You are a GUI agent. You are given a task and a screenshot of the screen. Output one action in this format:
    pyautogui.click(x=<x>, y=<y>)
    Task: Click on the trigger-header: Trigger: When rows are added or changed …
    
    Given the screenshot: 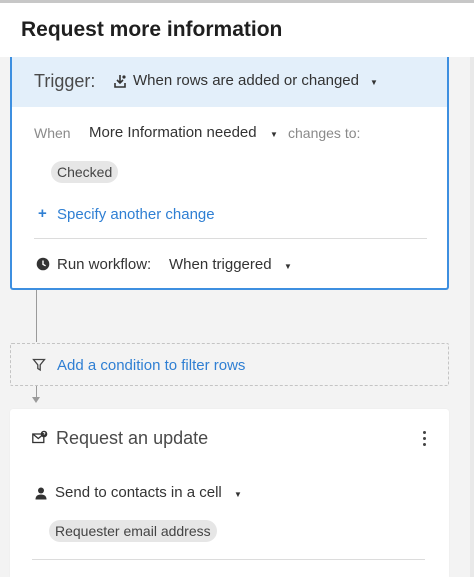 What is the action you would take?
    pyautogui.click(x=229, y=82)
    